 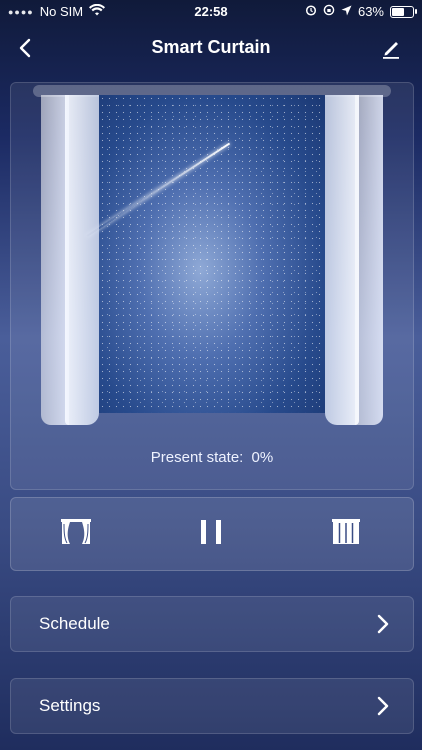 What do you see at coordinates (329, 11) in the screenshot?
I see `orientation-lock-icon` at bounding box center [329, 11].